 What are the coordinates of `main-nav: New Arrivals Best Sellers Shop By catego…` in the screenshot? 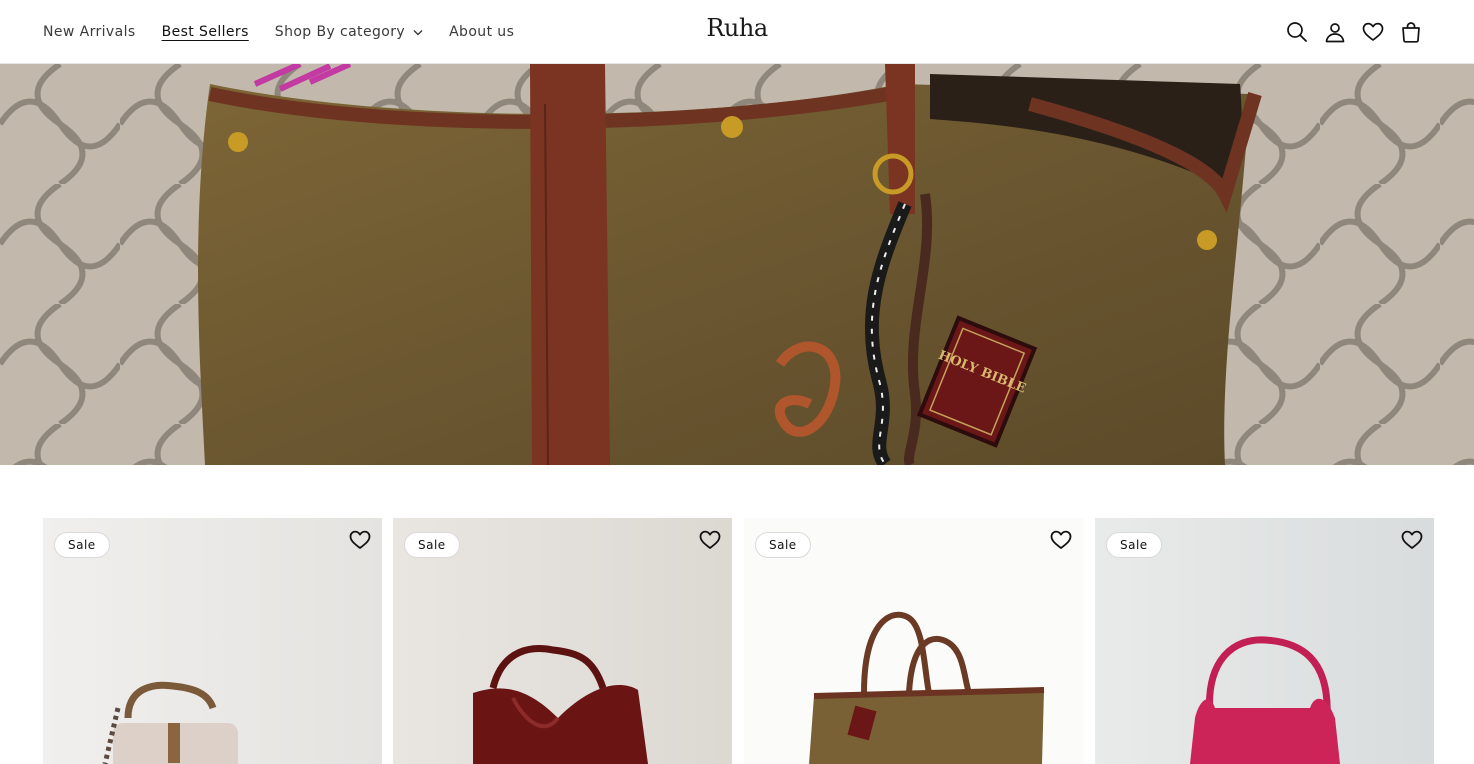 It's located at (291, 32).